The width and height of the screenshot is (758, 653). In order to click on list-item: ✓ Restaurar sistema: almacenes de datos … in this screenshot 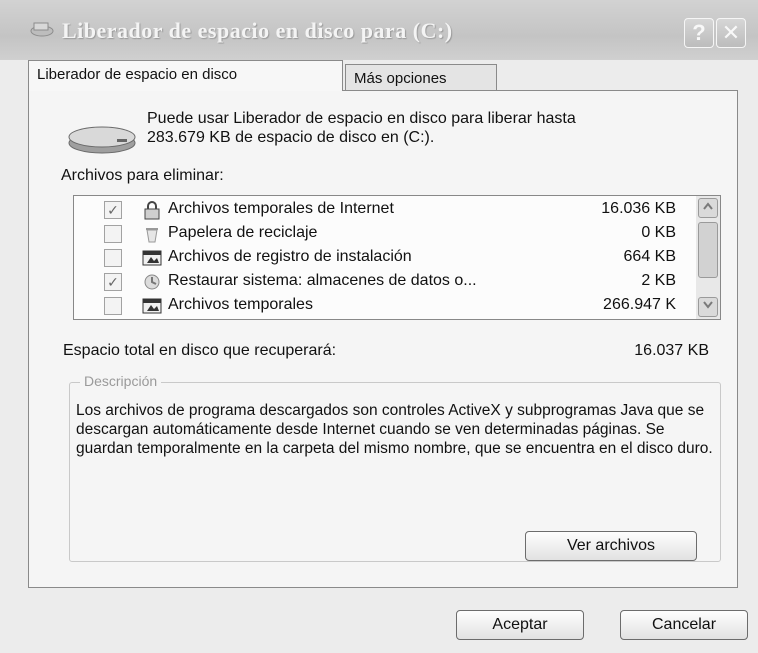, I will do `click(384, 282)`.